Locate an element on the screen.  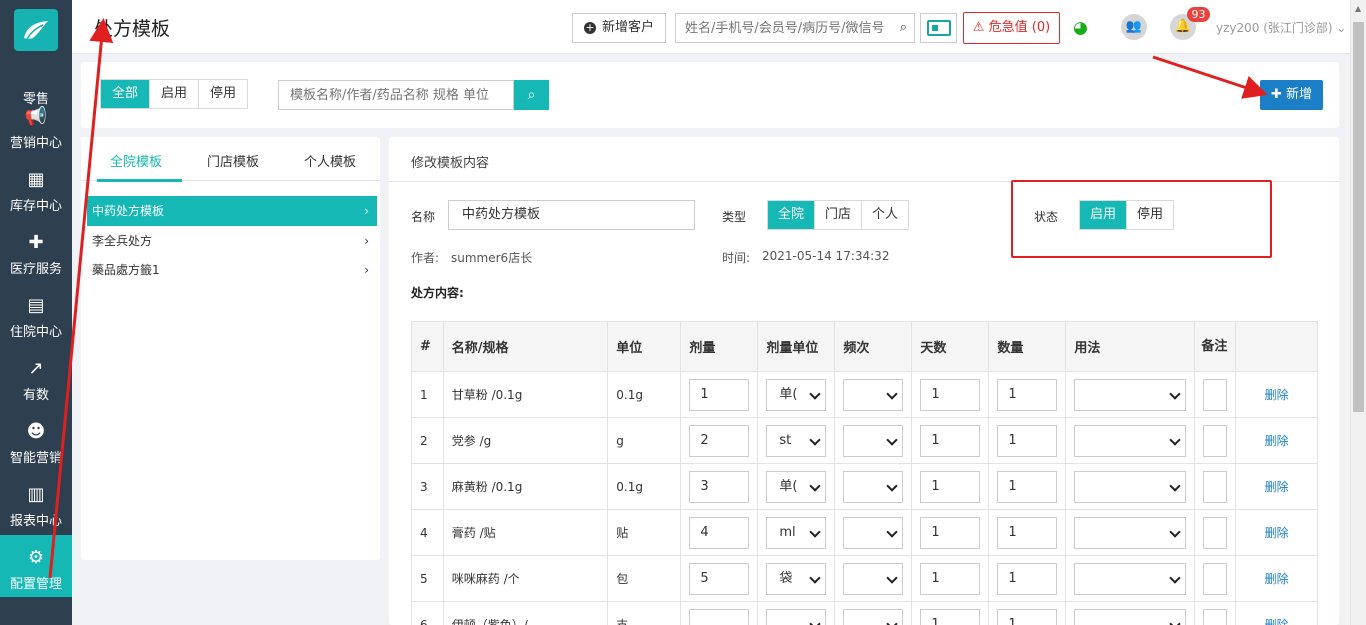
tab-hospital-templates: 全院模板 is located at coordinates (136, 160).